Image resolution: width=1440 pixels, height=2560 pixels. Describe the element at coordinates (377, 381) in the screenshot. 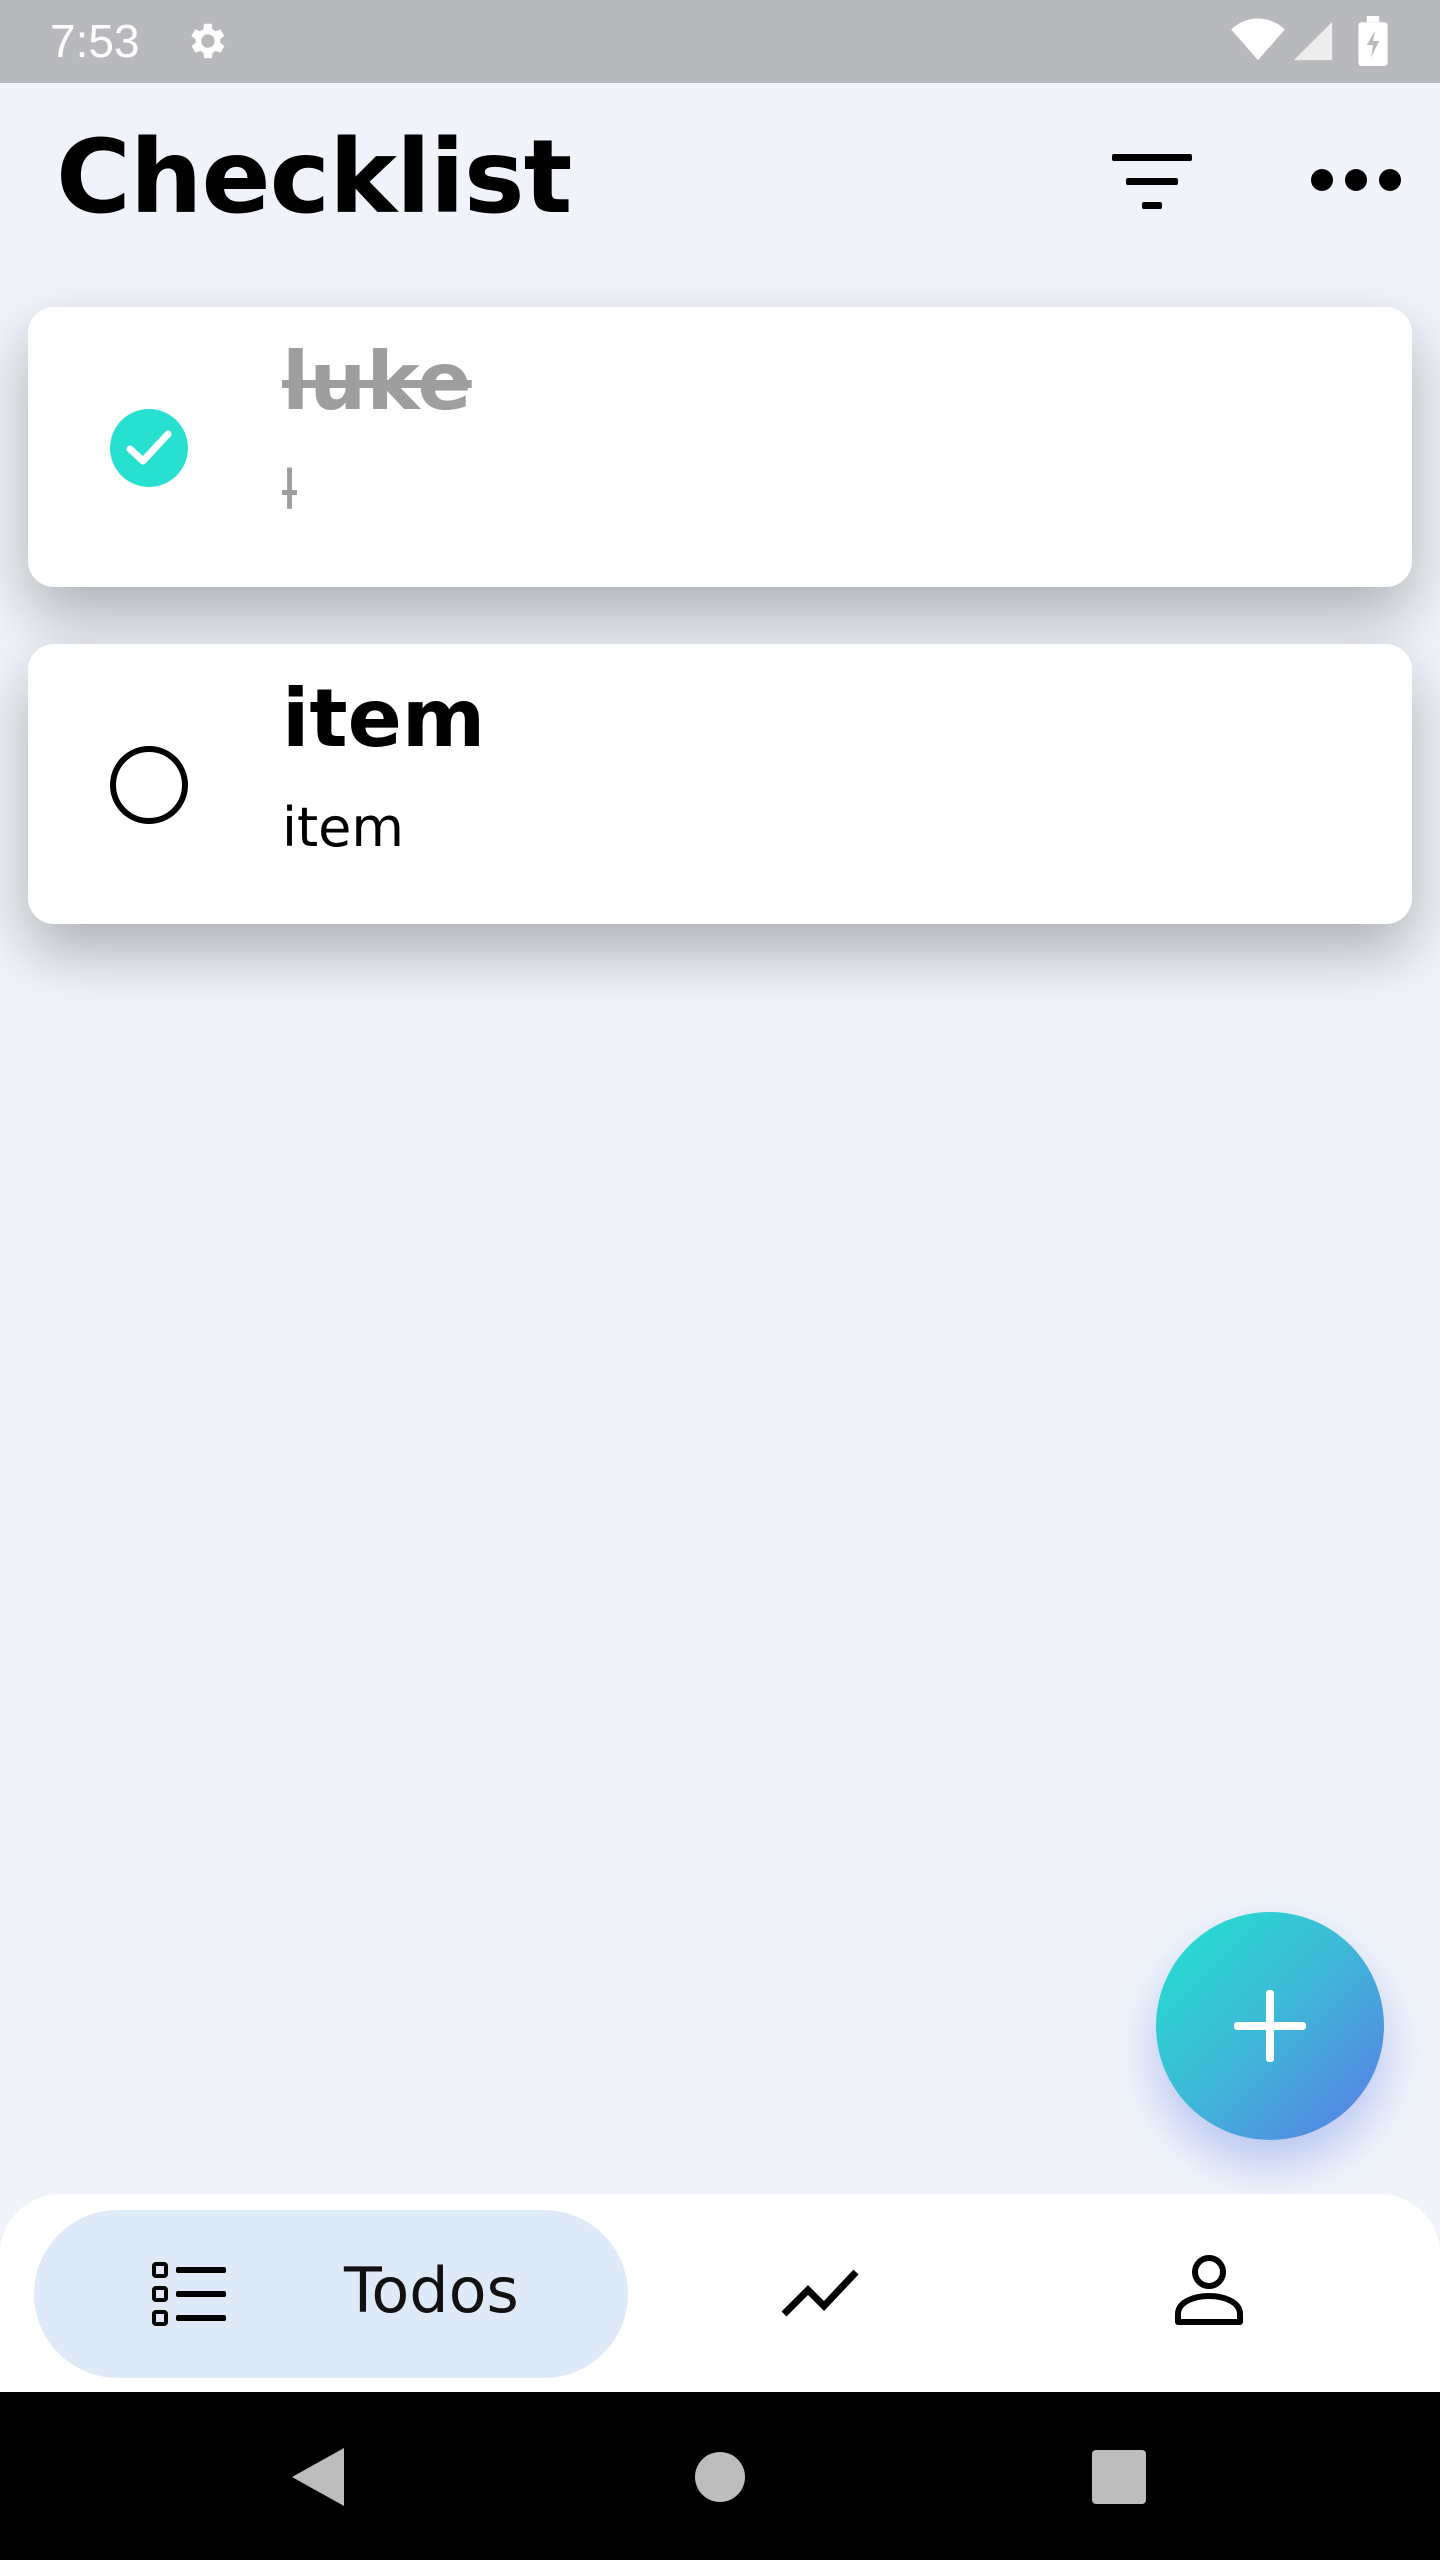

I see `todo-title: luke` at that location.